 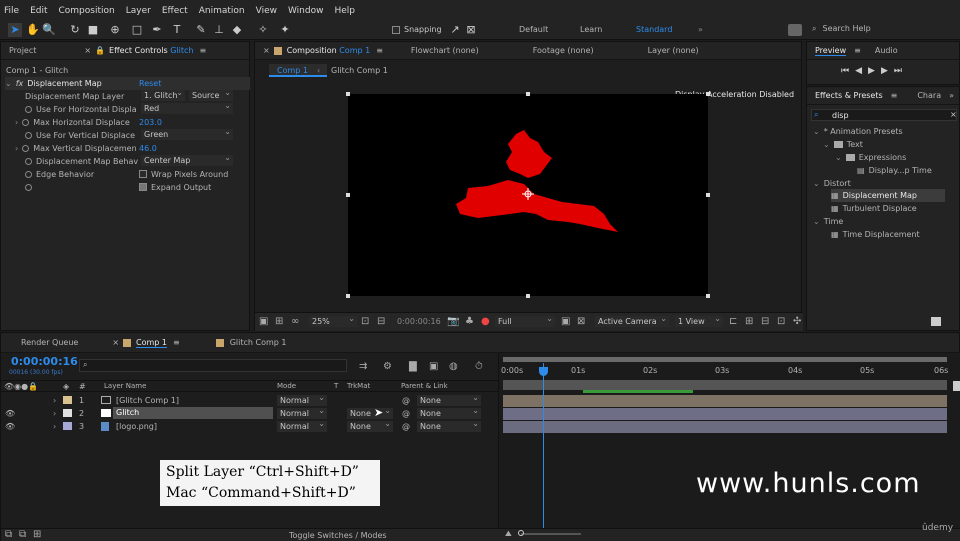 I want to click on tab-composition: Composition Comp 1, so click(x=329, y=50).